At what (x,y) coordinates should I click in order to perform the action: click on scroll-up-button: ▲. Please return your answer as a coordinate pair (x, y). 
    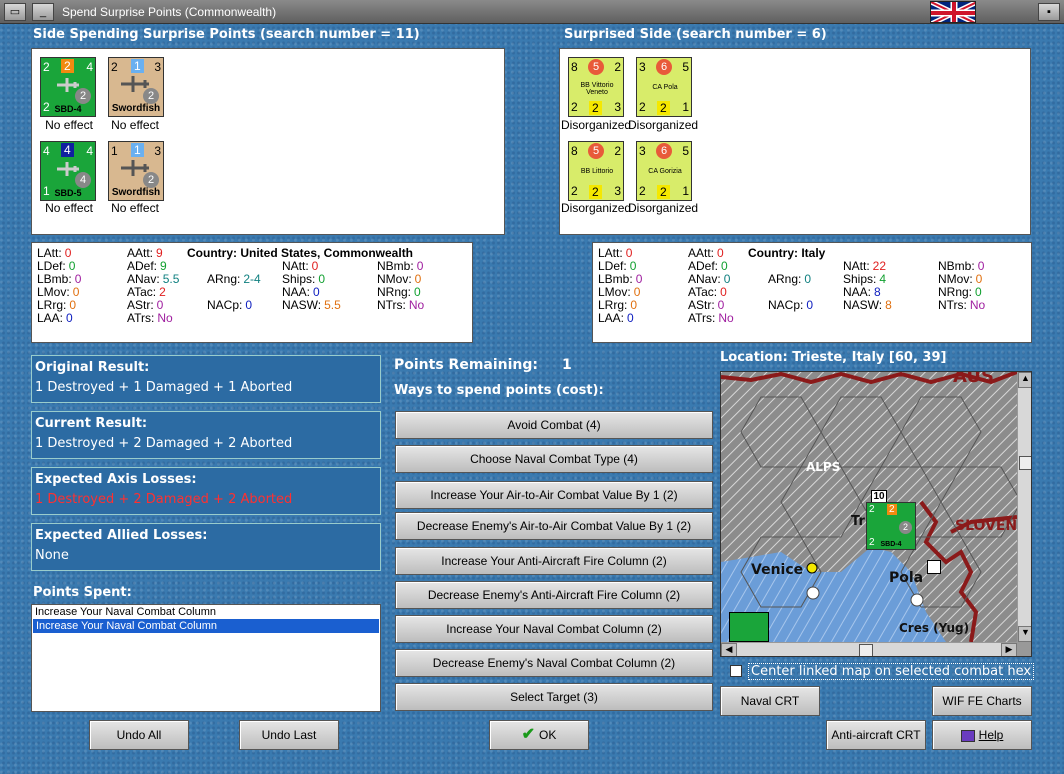
    Looking at the image, I should click on (1024, 380).